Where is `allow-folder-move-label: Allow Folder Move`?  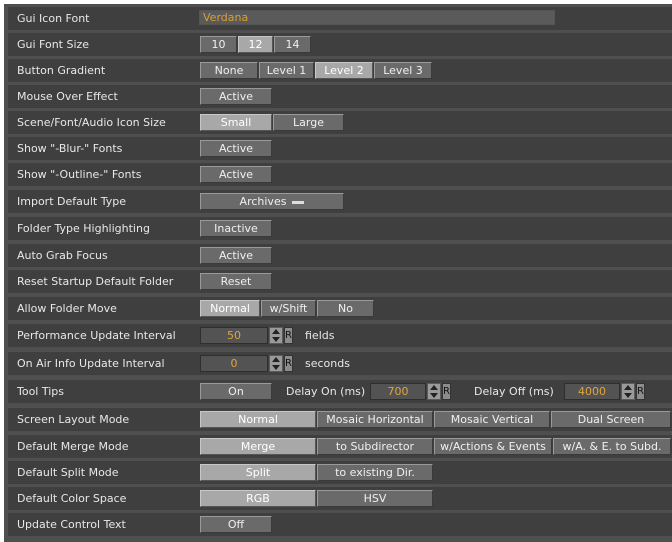
allow-folder-move-label: Allow Folder Move is located at coordinates (67, 308).